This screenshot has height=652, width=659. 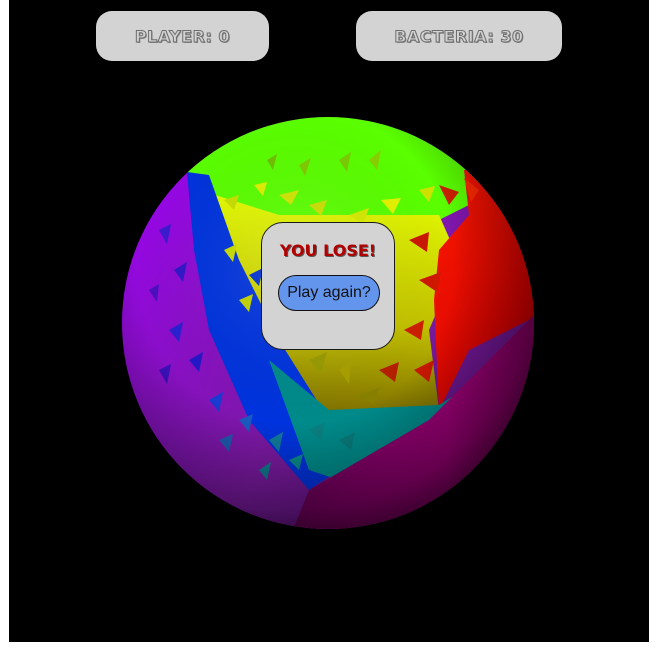 I want to click on player-score-text: PLAYER: 0, so click(x=182, y=36).